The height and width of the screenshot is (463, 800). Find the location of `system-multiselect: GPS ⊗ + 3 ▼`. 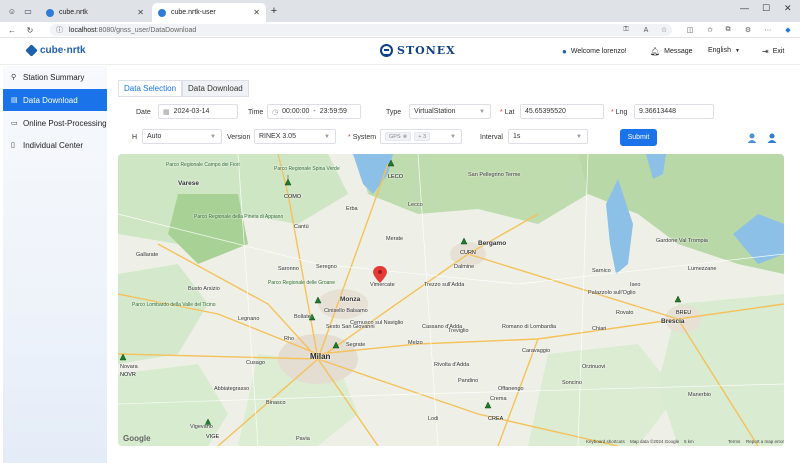

system-multiselect: GPS ⊗ + 3 ▼ is located at coordinates (421, 136).